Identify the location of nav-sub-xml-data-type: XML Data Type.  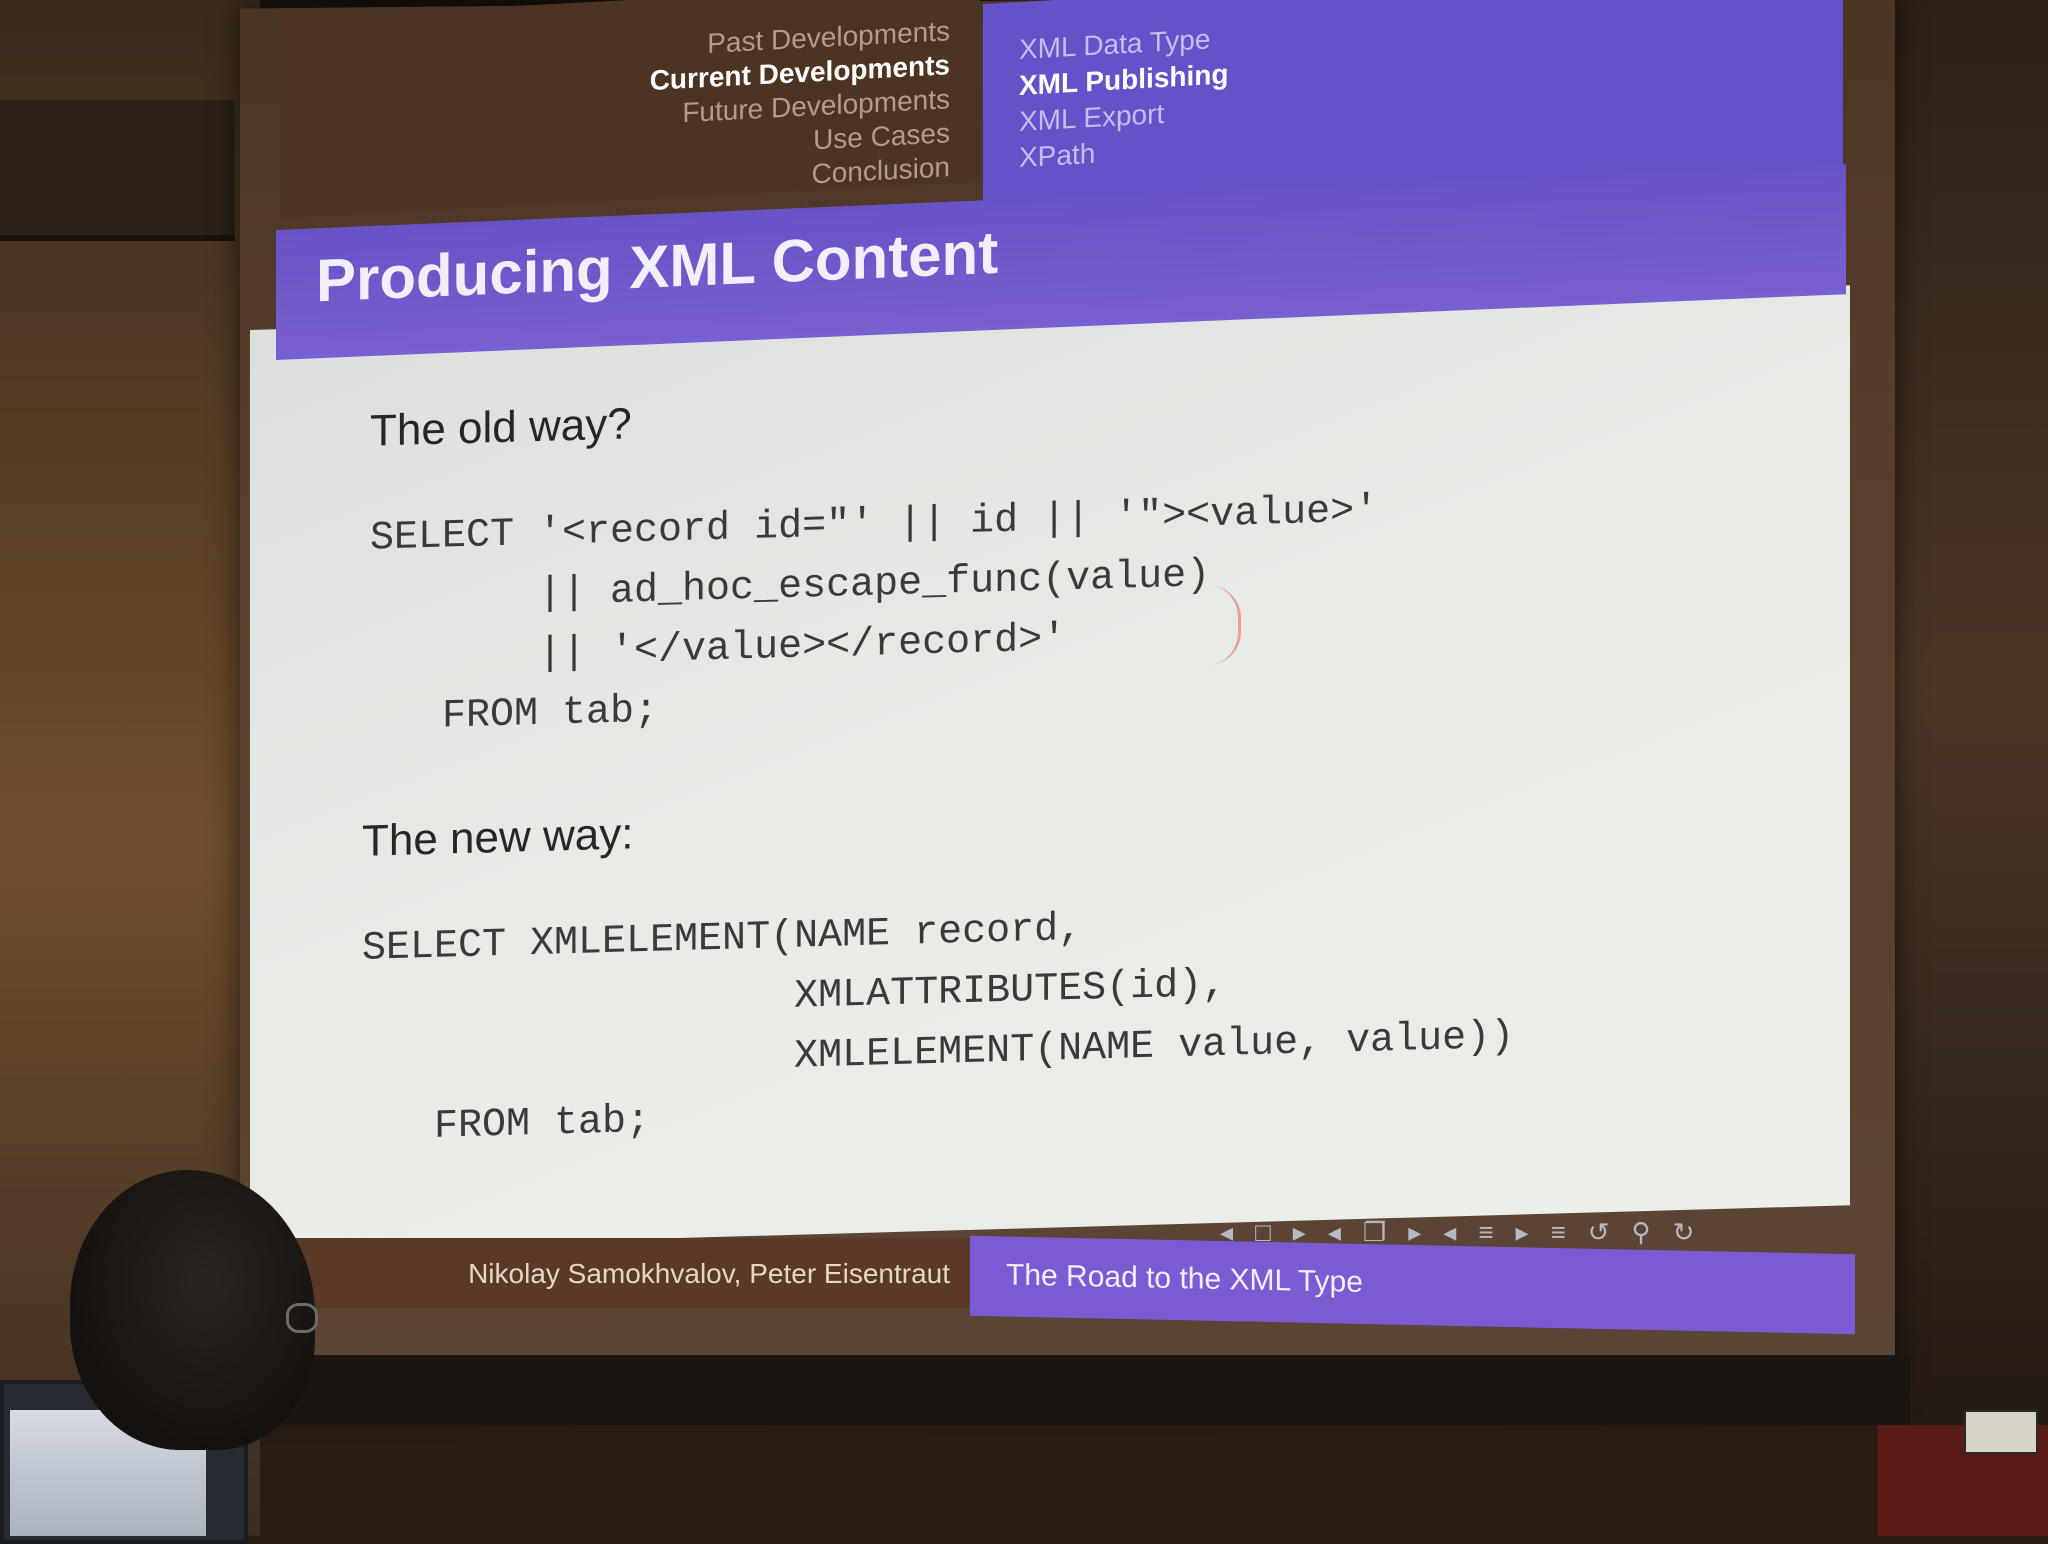
(1115, 44).